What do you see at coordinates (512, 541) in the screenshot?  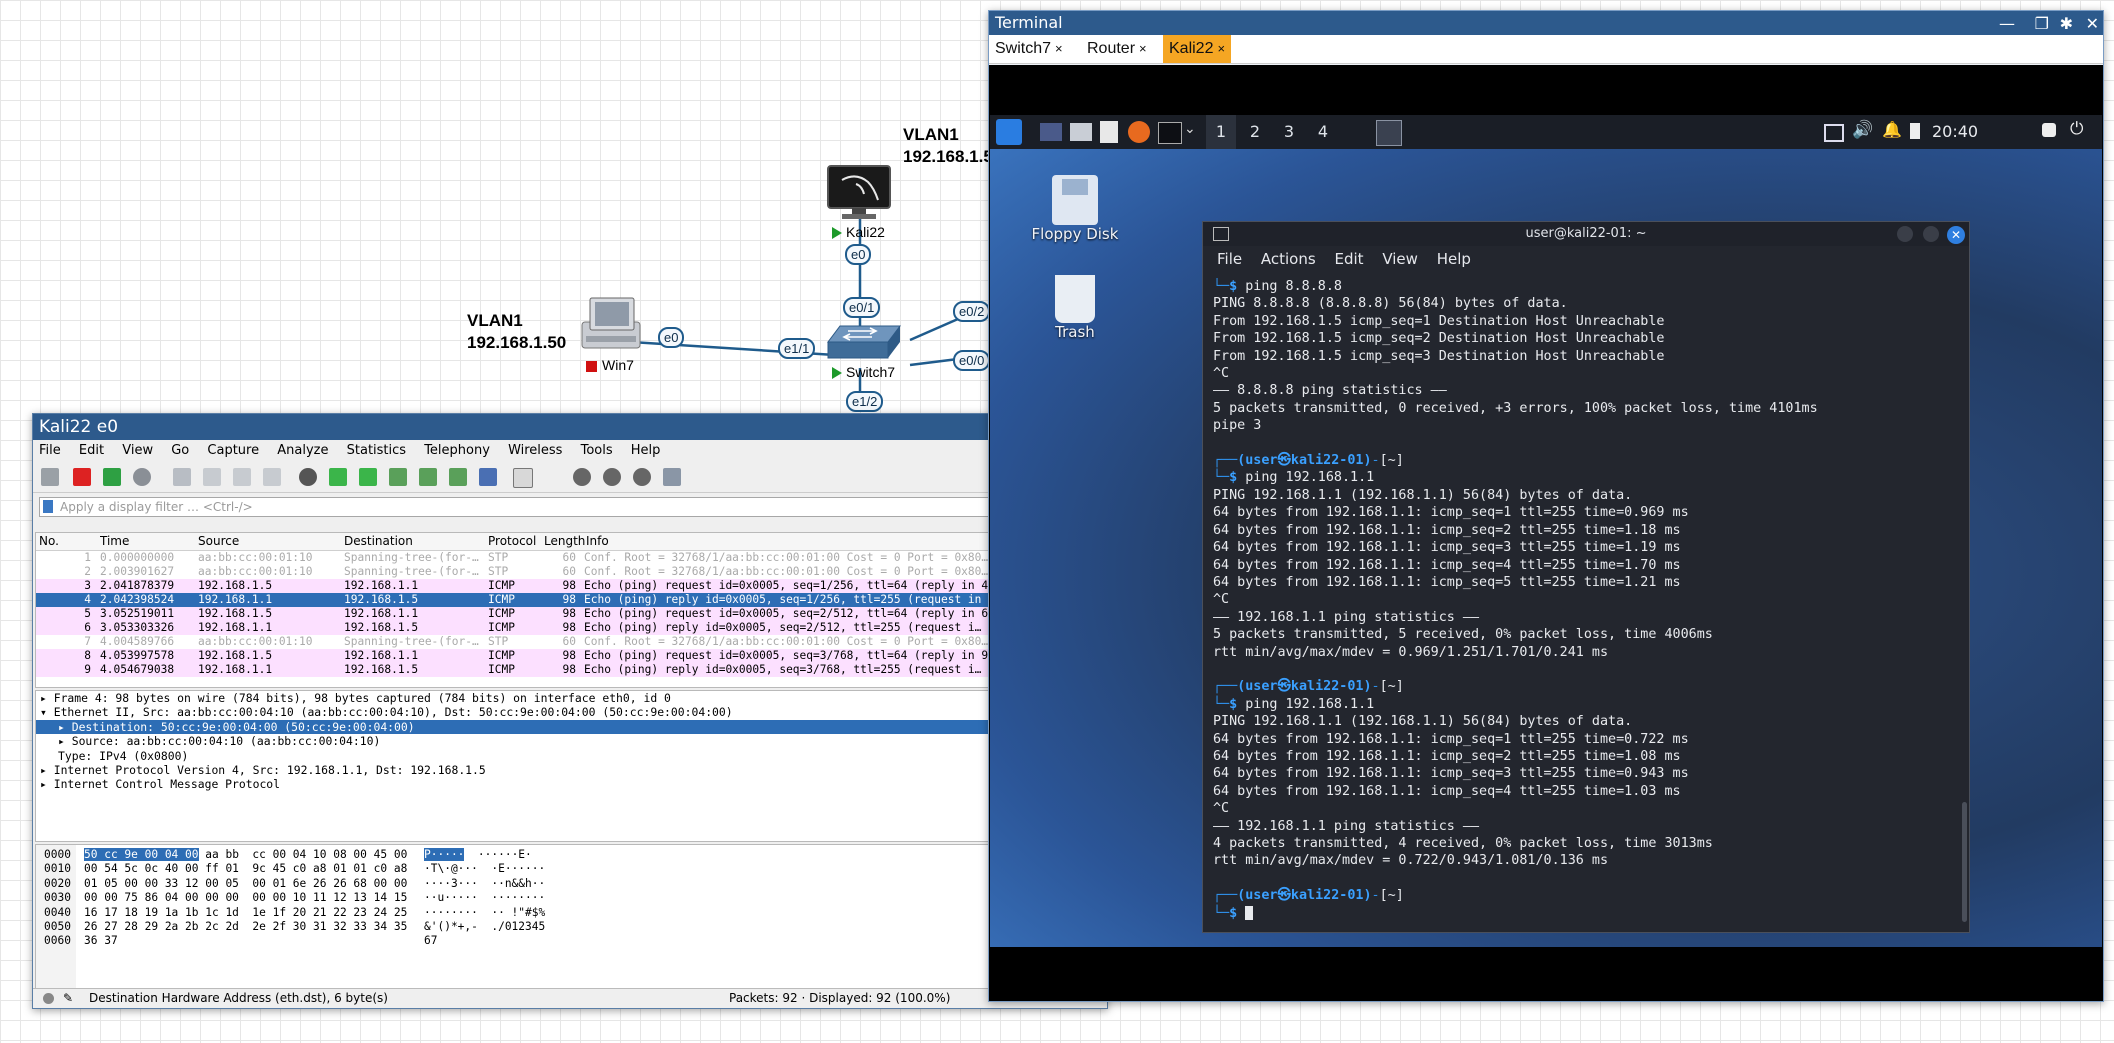 I see `col-protocol: Protocol` at bounding box center [512, 541].